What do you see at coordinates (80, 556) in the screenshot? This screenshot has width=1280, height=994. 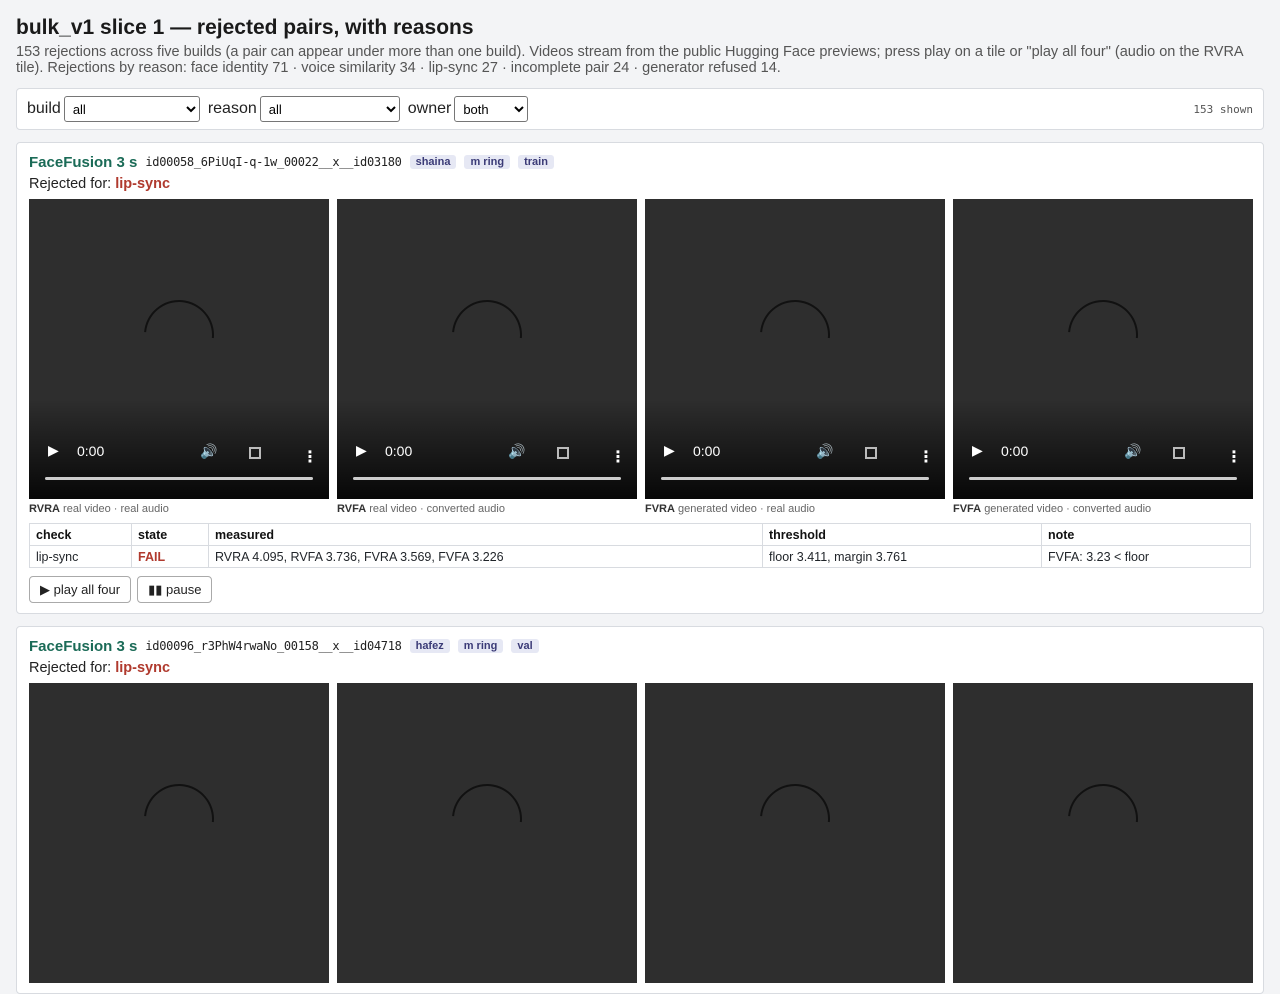 I see `check-cell: lip-sync` at bounding box center [80, 556].